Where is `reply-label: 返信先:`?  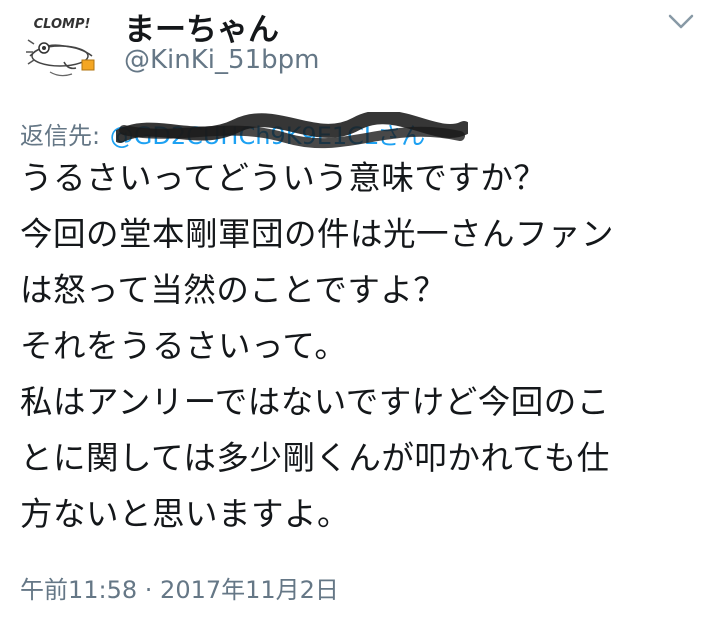
reply-label: 返信先: is located at coordinates (60, 136).